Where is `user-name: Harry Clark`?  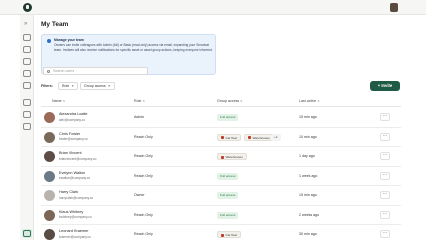
user-name: Harry Clark is located at coordinates (69, 192).